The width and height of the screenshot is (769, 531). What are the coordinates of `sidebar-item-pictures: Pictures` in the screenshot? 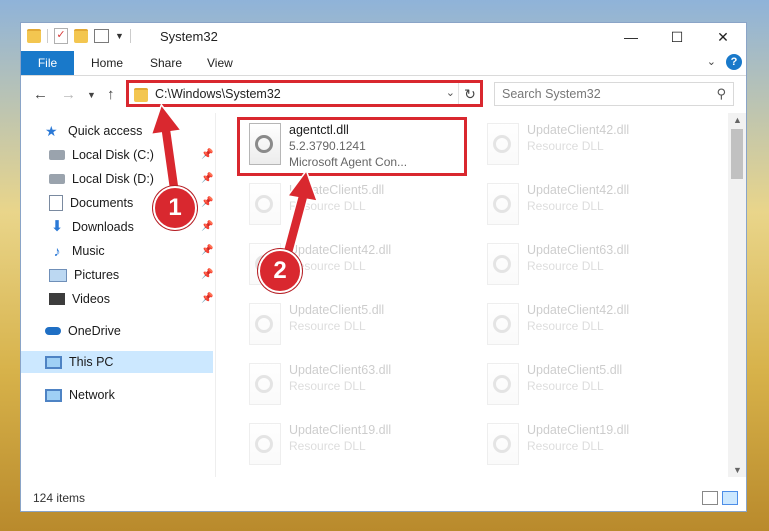 It's located at (84, 275).